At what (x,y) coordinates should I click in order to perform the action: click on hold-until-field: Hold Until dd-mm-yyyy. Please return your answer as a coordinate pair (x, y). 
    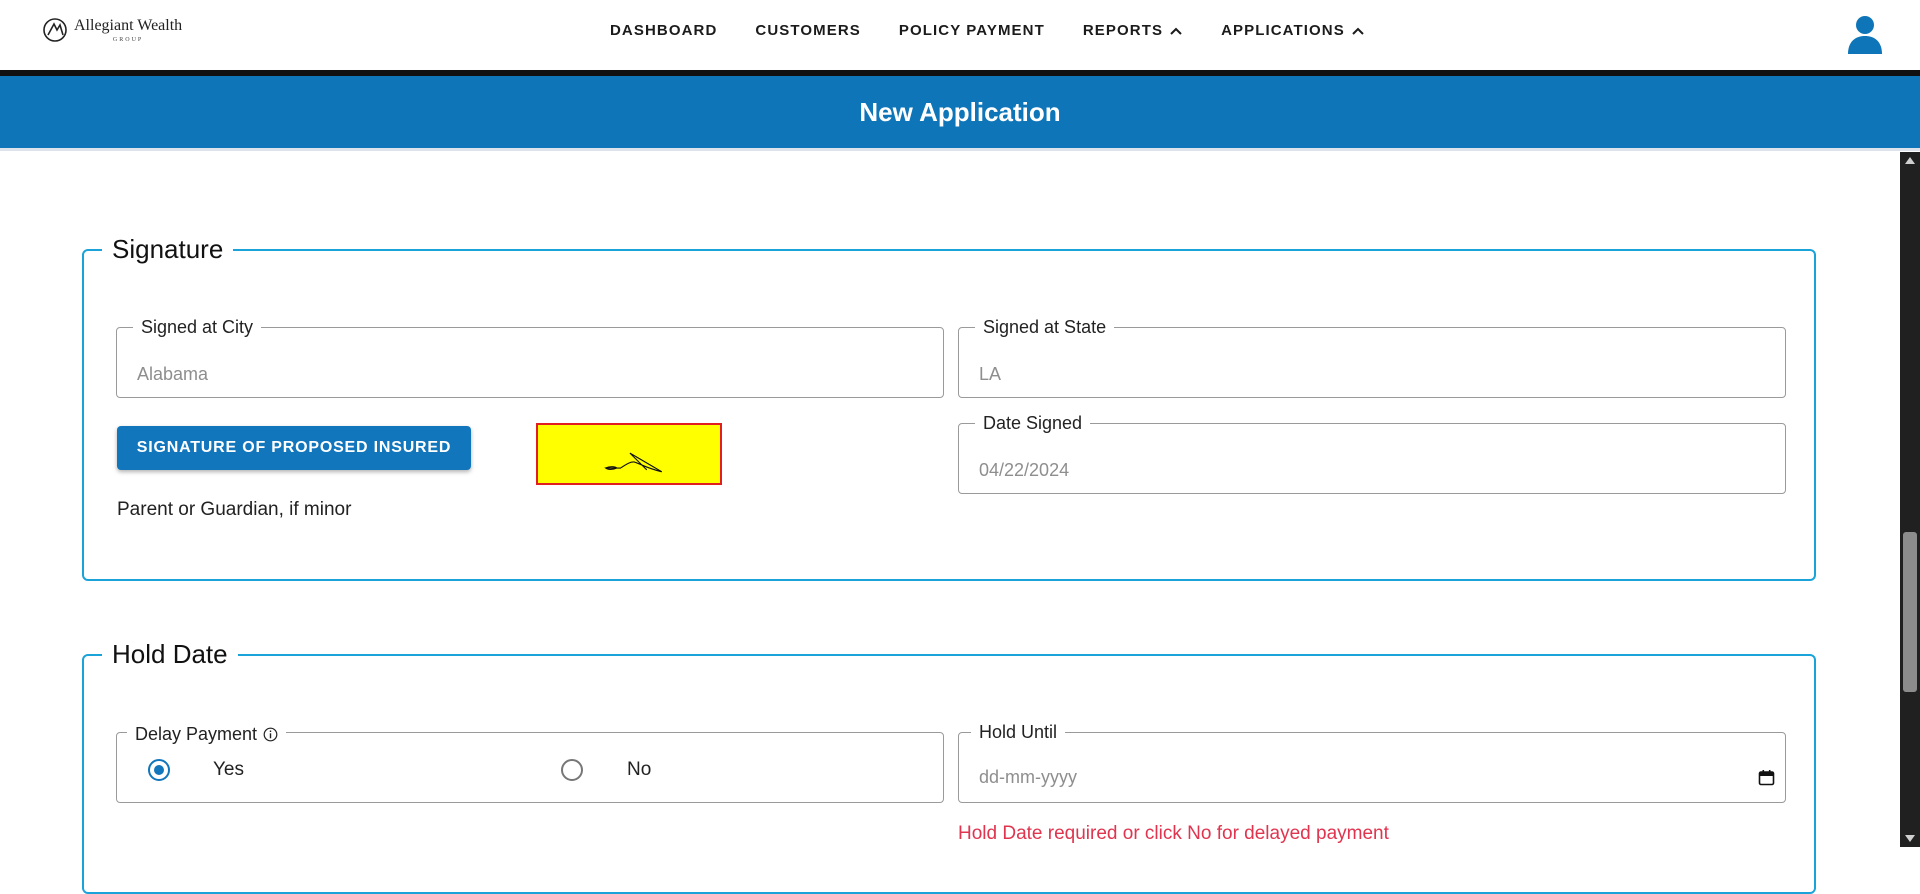
    Looking at the image, I should click on (1372, 762).